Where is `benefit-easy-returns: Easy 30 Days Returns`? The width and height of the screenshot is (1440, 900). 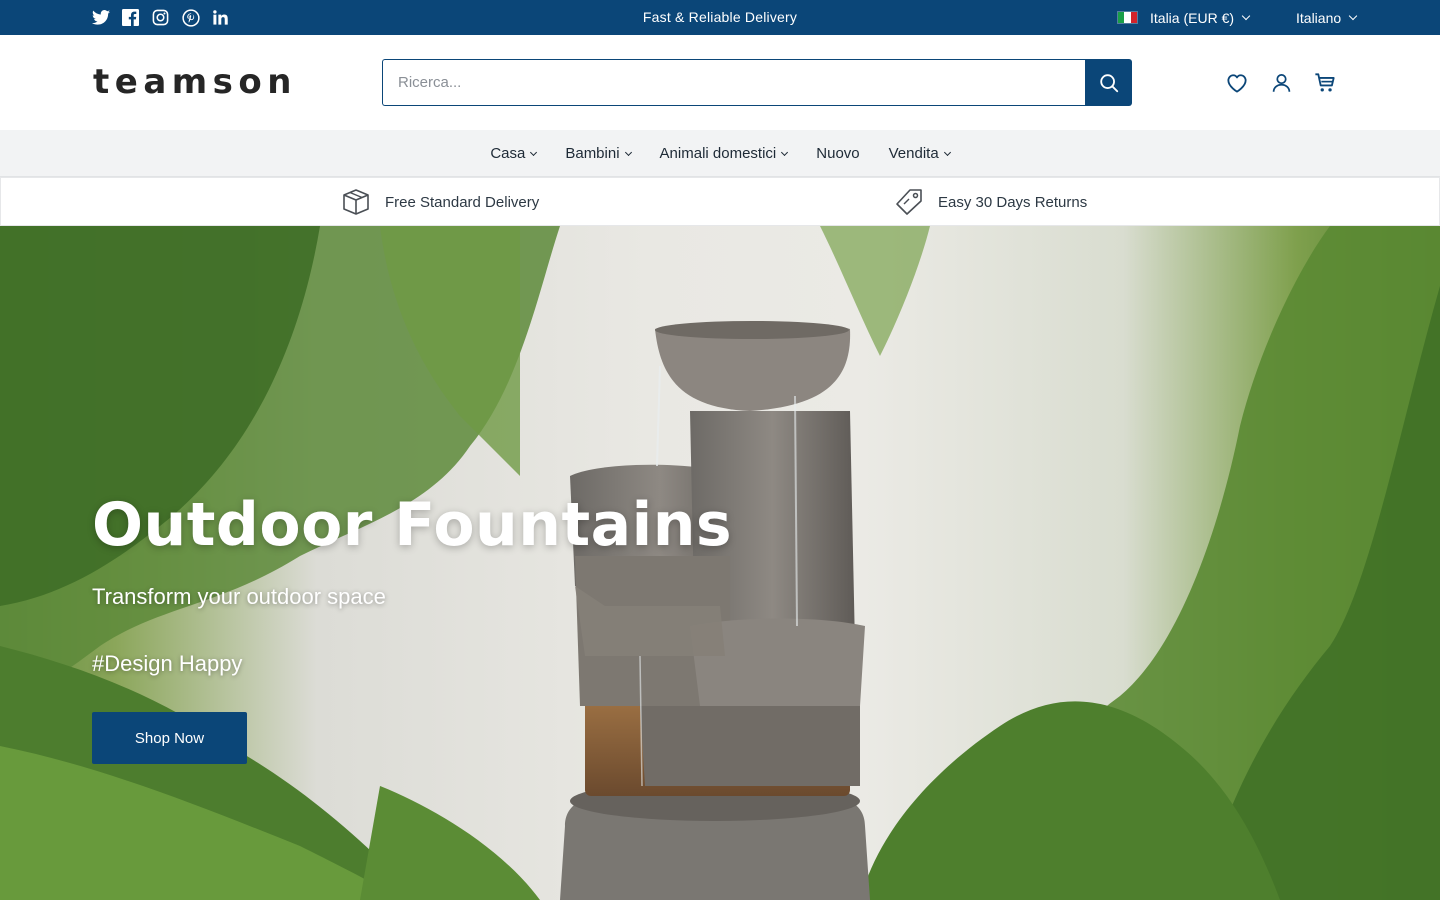
benefit-easy-returns: Easy 30 Days Returns is located at coordinates (990, 202).